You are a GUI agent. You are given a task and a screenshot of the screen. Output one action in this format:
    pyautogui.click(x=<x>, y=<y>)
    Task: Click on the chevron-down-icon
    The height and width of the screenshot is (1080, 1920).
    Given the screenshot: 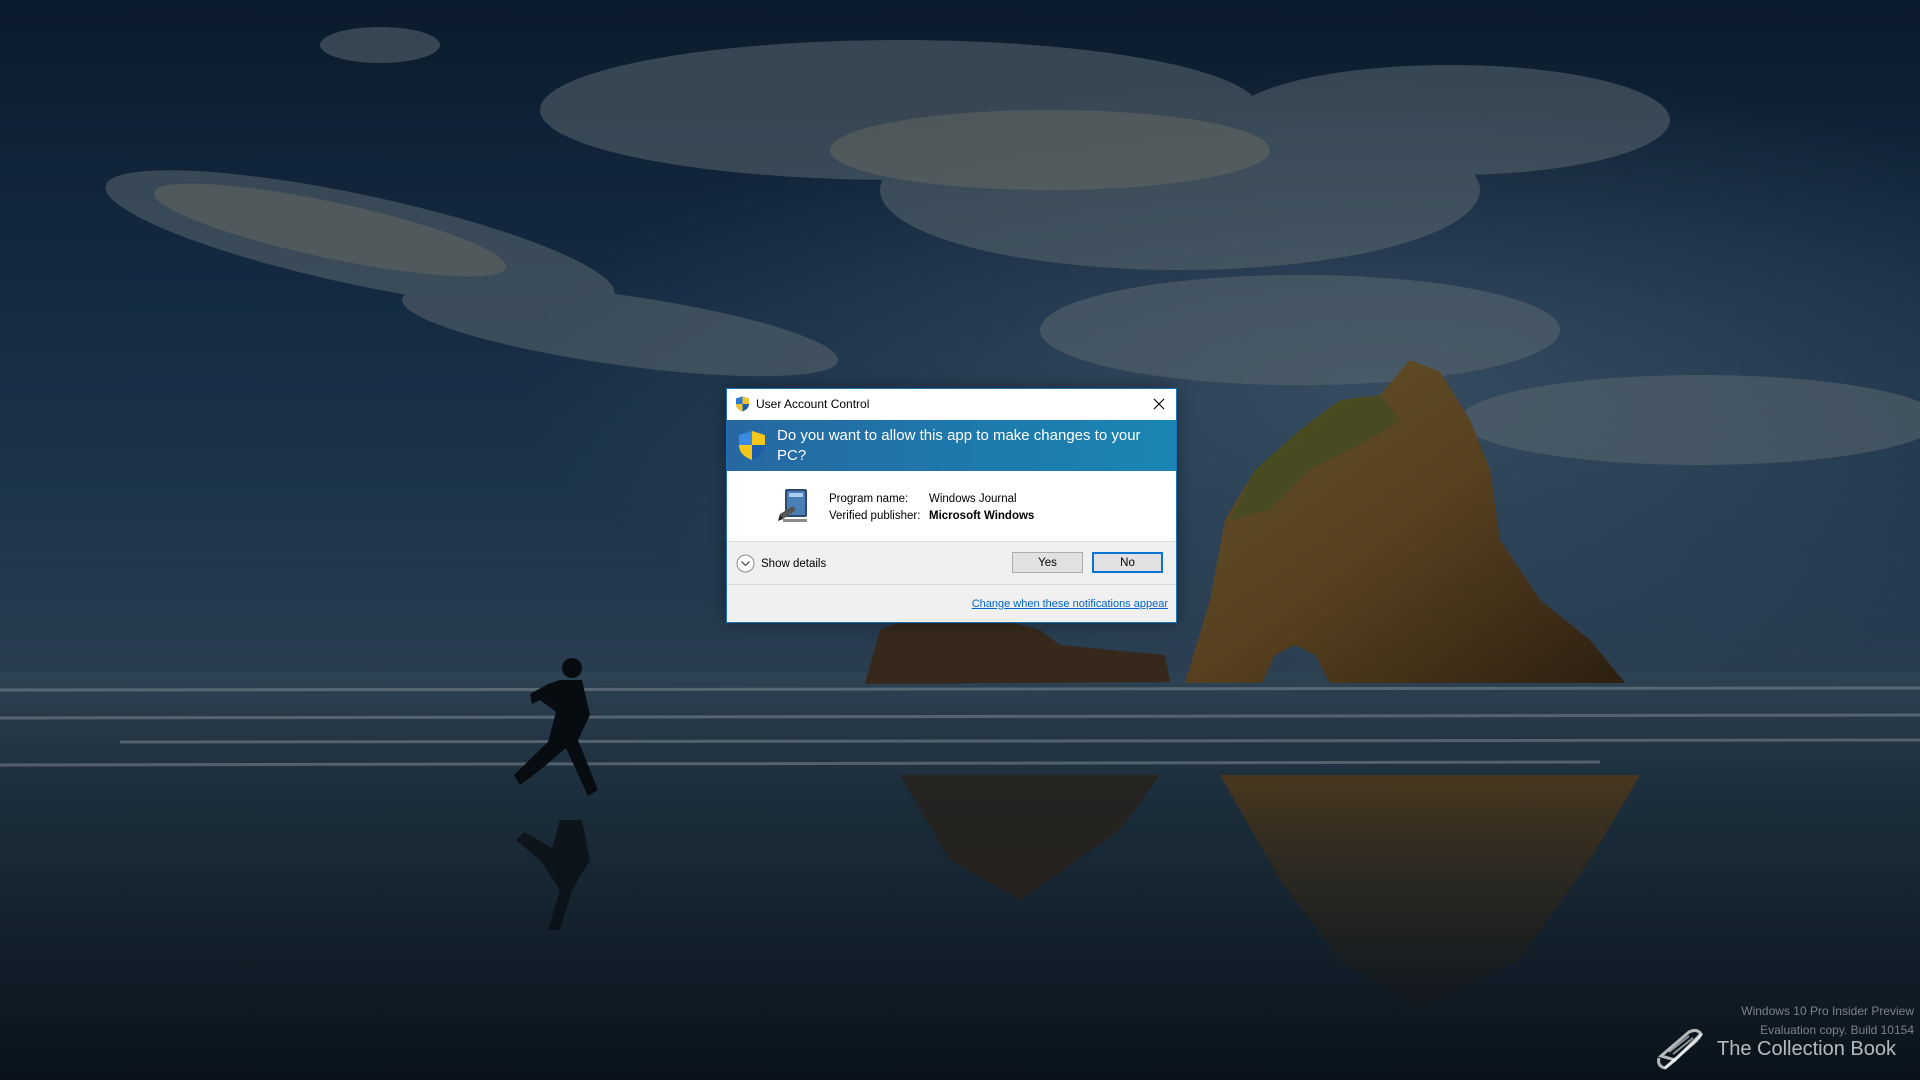 What is the action you would take?
    pyautogui.click(x=745, y=563)
    